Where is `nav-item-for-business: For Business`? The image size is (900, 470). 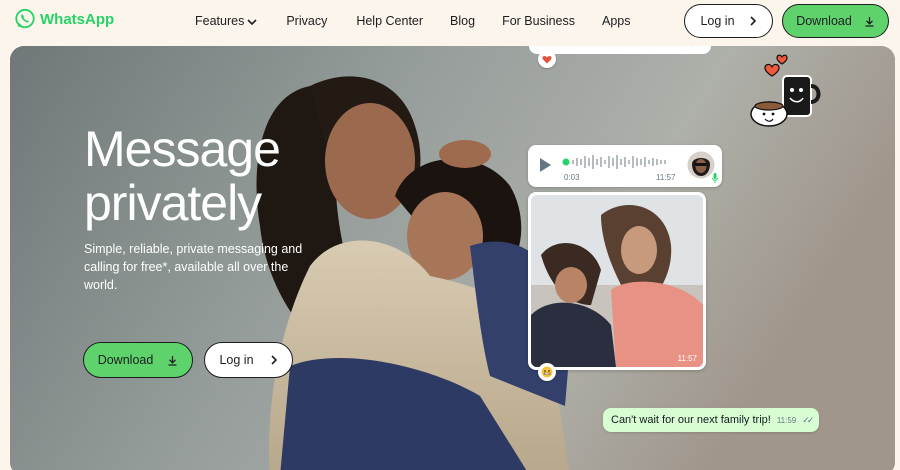
nav-item-for-business: For Business is located at coordinates (538, 21).